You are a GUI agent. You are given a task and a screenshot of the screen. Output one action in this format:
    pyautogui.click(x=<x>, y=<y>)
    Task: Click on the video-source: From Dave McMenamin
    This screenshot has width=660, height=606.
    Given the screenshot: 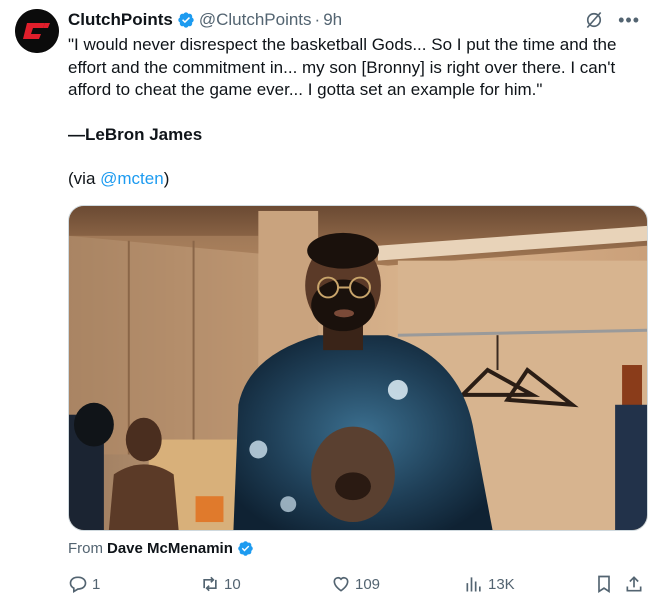 What is the action you would take?
    pyautogui.click(x=161, y=548)
    